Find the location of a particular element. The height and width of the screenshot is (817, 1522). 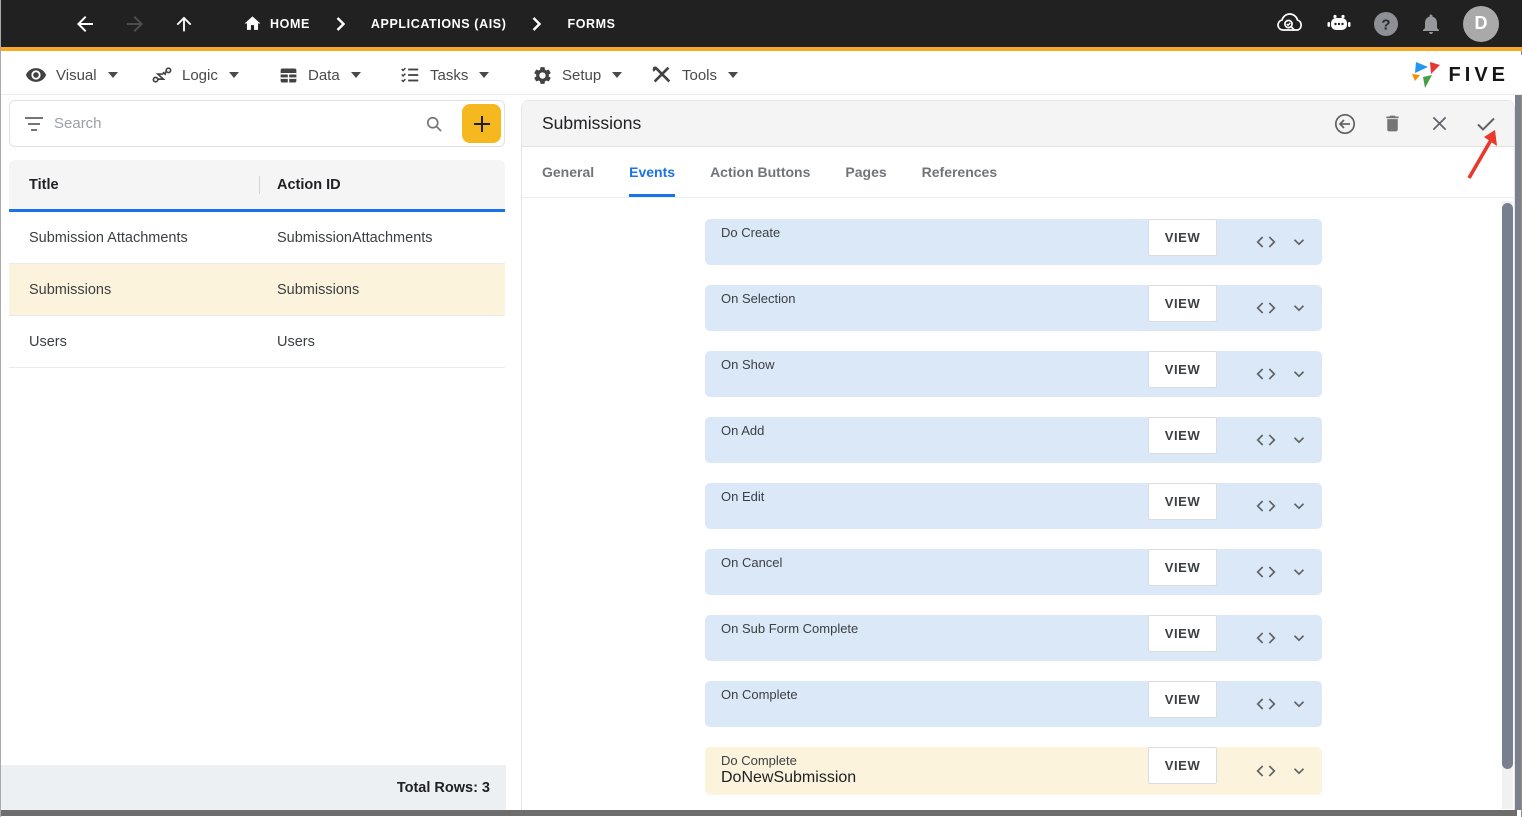

tools-icon is located at coordinates (662, 75).